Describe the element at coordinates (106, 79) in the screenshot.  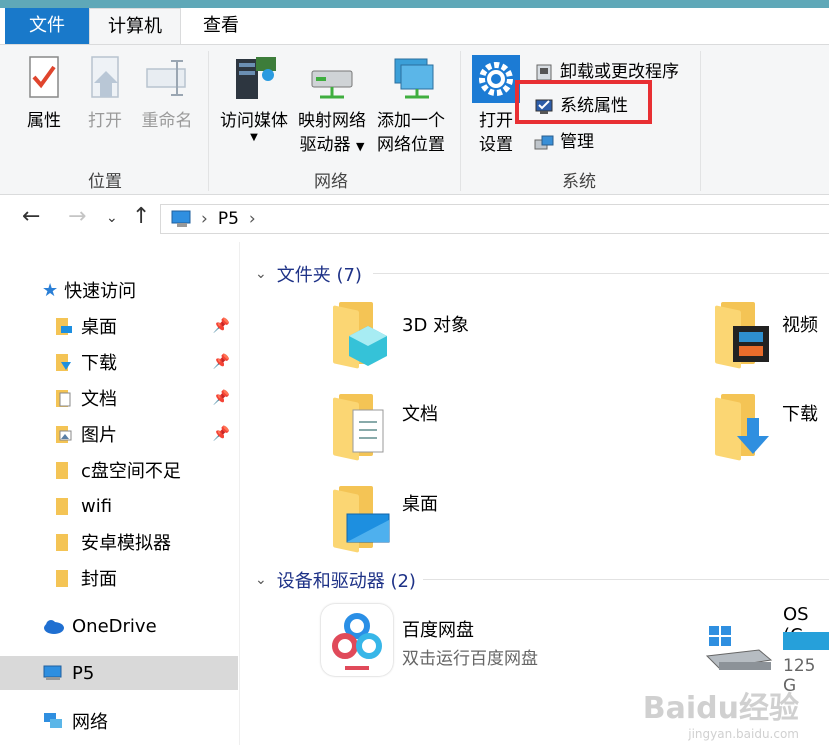
I see `open-icon` at that location.